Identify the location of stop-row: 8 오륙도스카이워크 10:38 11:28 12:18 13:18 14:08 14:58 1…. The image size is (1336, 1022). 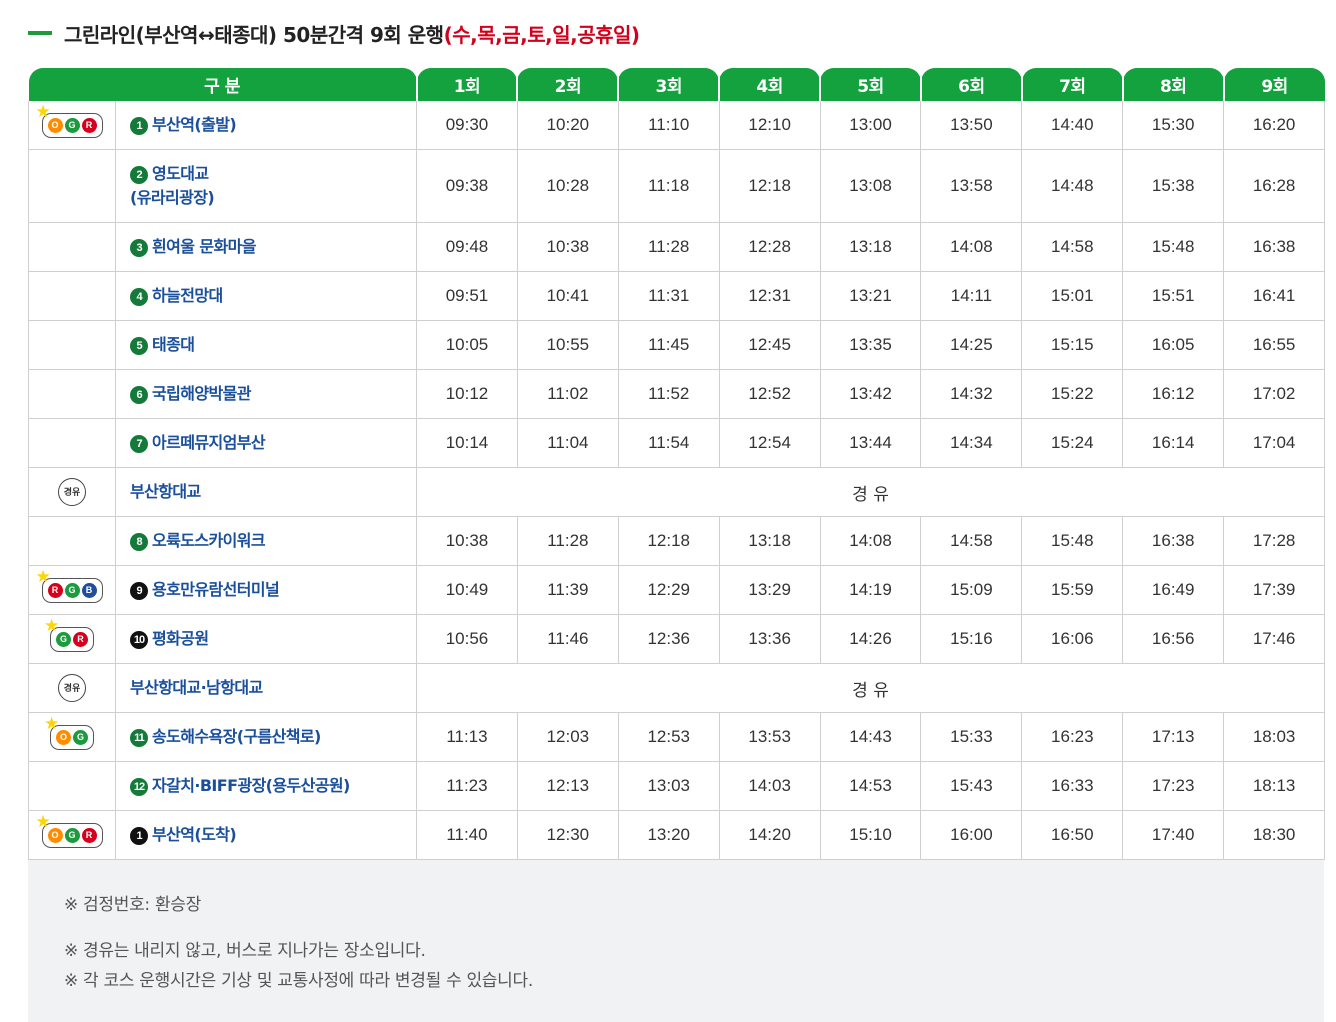
(677, 541).